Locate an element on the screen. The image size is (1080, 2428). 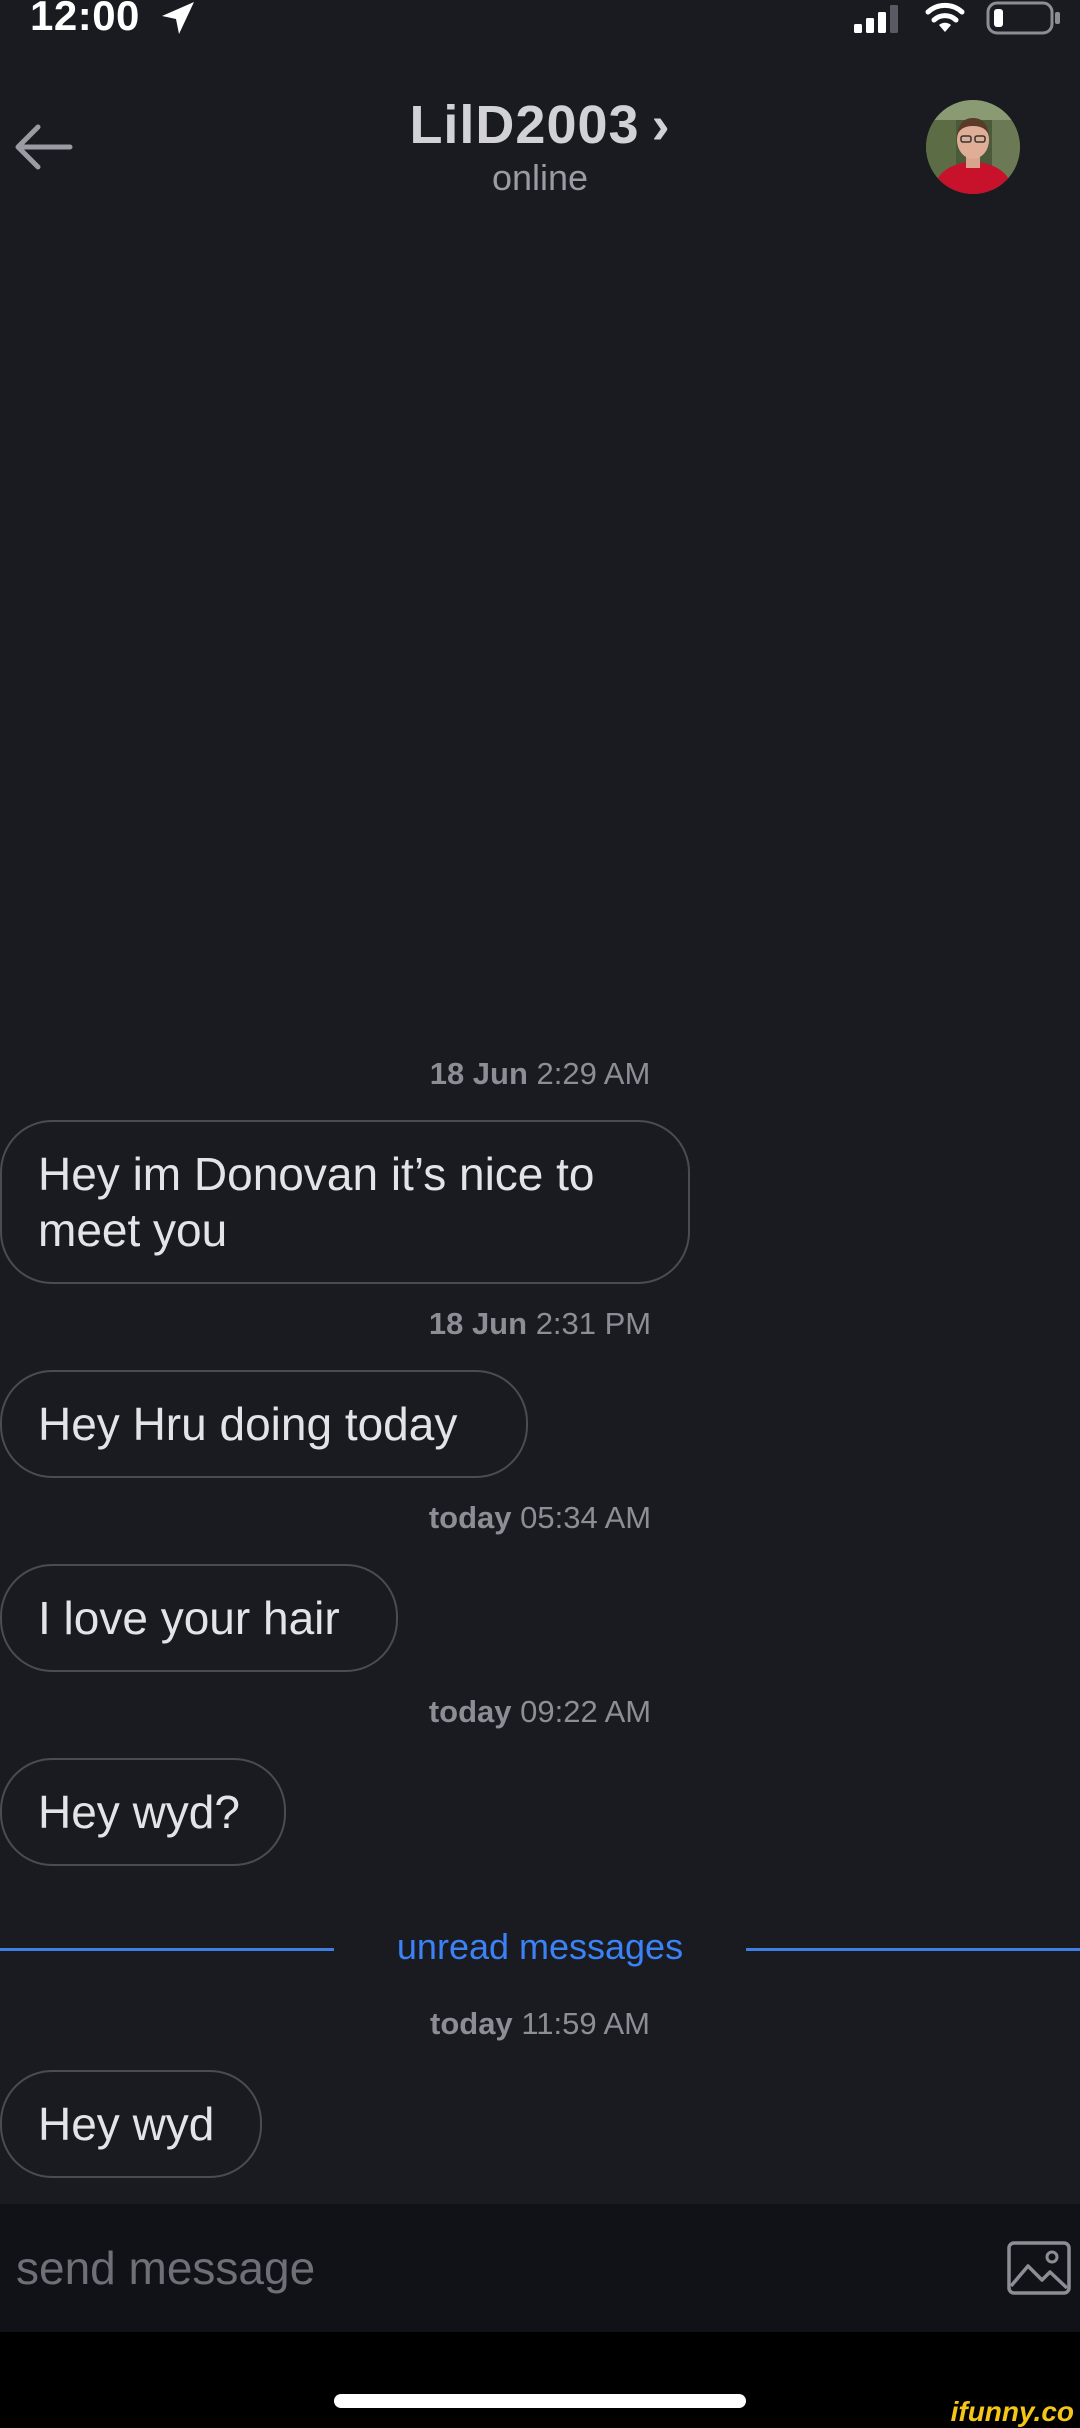
message-bubble: I love your hair is located at coordinates (199, 1618).